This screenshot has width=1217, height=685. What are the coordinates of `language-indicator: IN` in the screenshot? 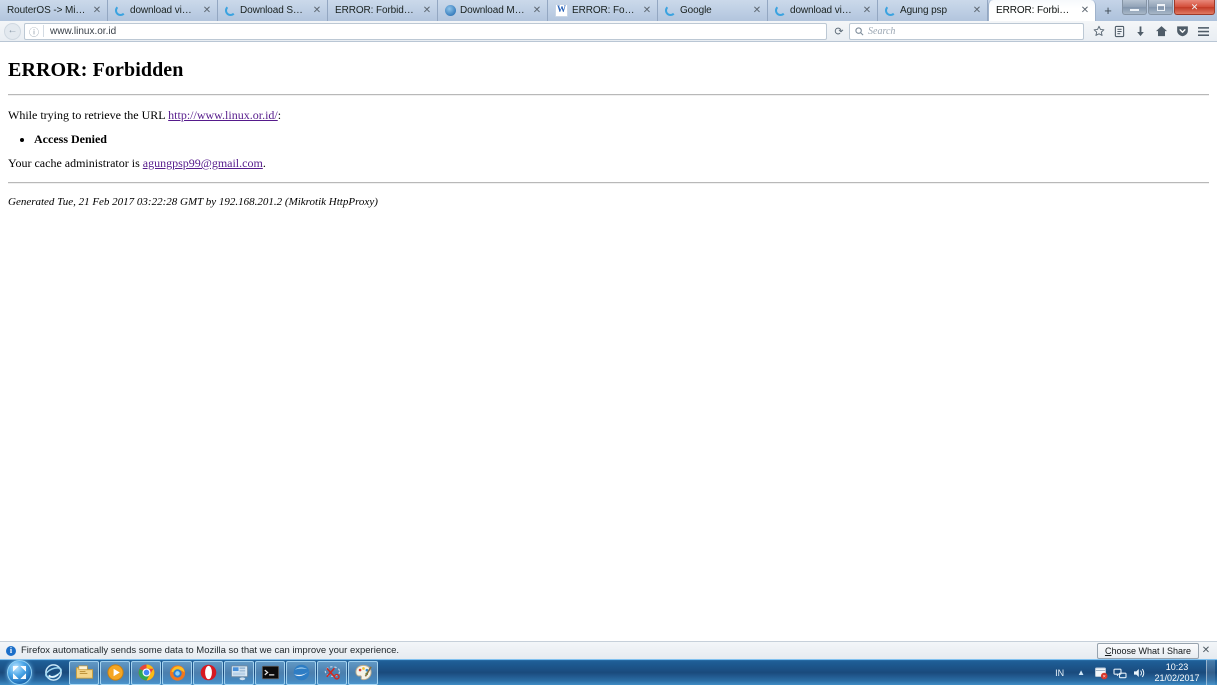 It's located at (1059, 673).